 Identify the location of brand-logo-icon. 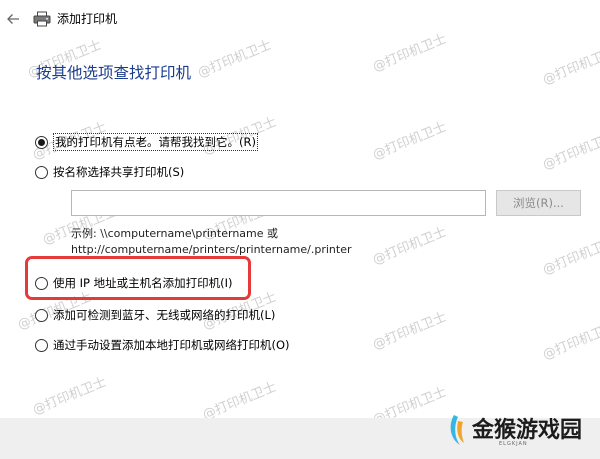
(459, 431).